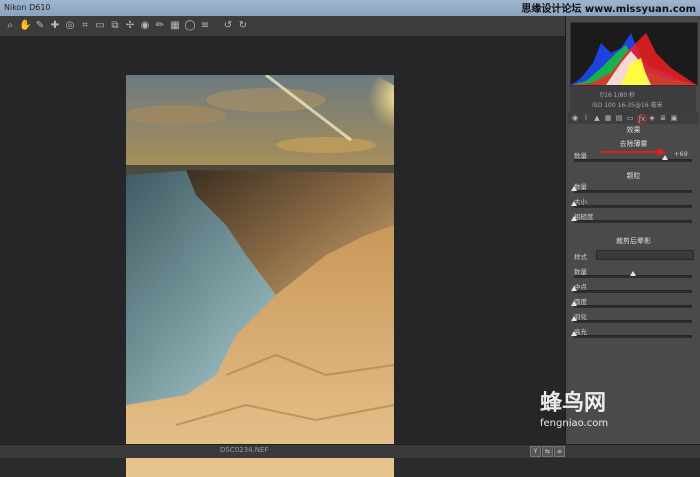 Image resolution: width=700 pixels, height=477 pixels. What do you see at coordinates (642, 119) in the screenshot?
I see `tab-effects-icon: ƒx` at bounding box center [642, 119].